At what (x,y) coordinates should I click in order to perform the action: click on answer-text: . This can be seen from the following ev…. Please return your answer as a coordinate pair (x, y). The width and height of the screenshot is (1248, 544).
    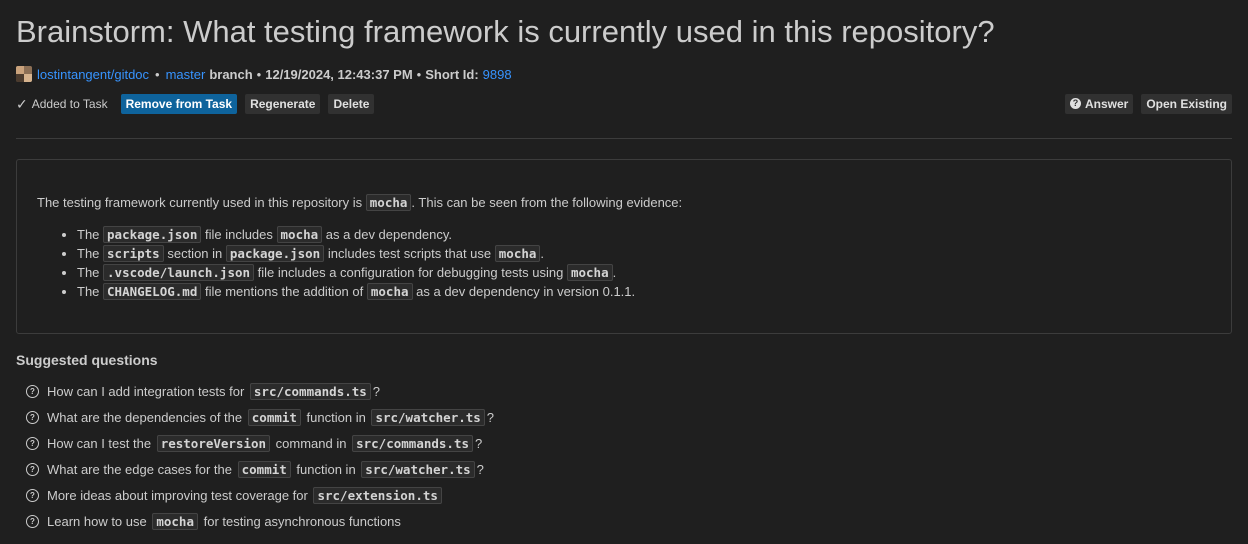
    Looking at the image, I should click on (547, 202).